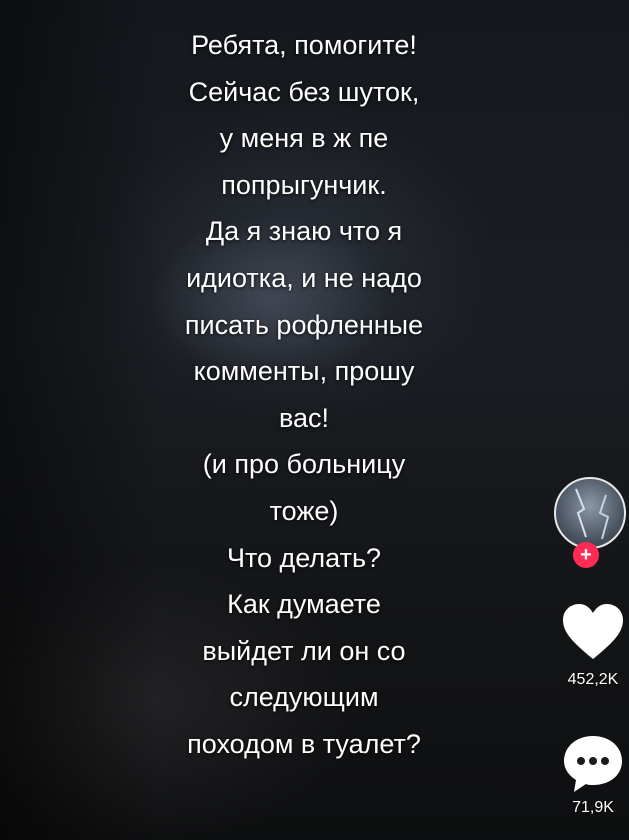 The image size is (629, 840). What do you see at coordinates (593, 764) in the screenshot?
I see `comment-bubble-icon` at bounding box center [593, 764].